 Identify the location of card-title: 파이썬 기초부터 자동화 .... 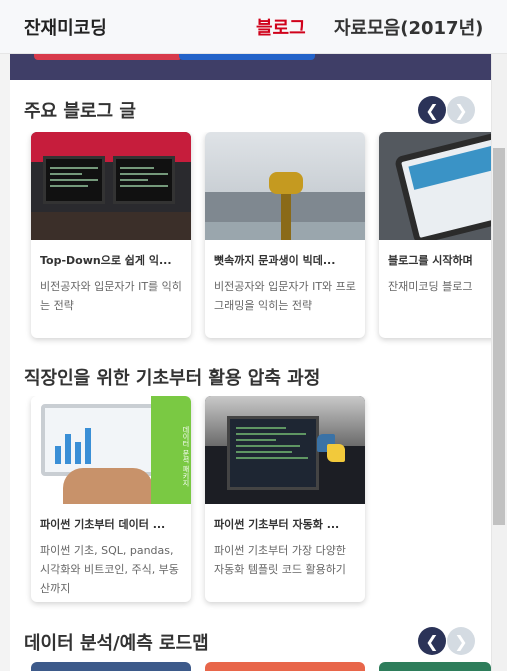
(277, 524).